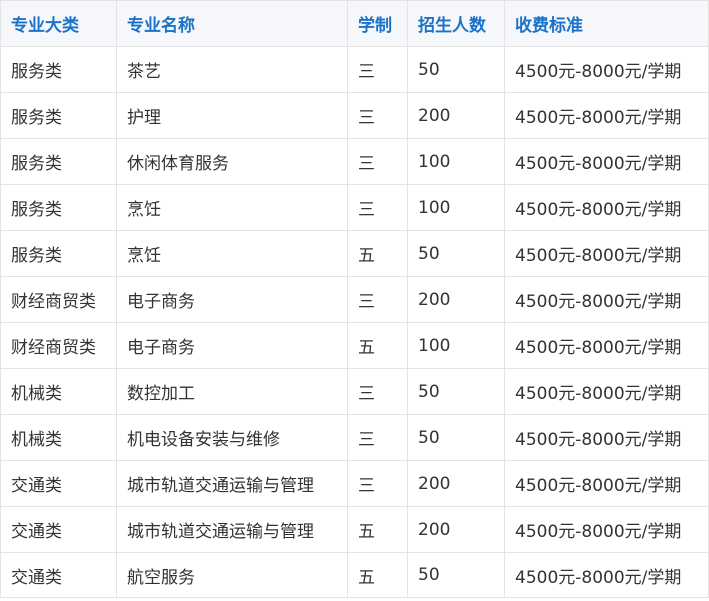 This screenshot has width=709, height=601. I want to click on table-row: 服务类 休闲体育服务三 100 4500元-8000元/学期, so click(354, 161).